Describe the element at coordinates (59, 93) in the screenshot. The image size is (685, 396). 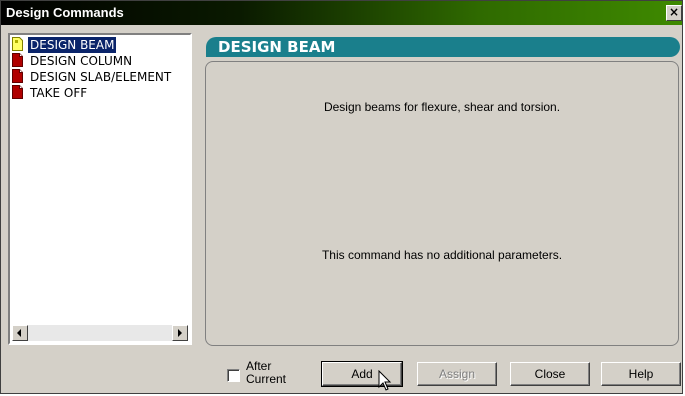
I see `list-item-label: TAKE OFF` at that location.